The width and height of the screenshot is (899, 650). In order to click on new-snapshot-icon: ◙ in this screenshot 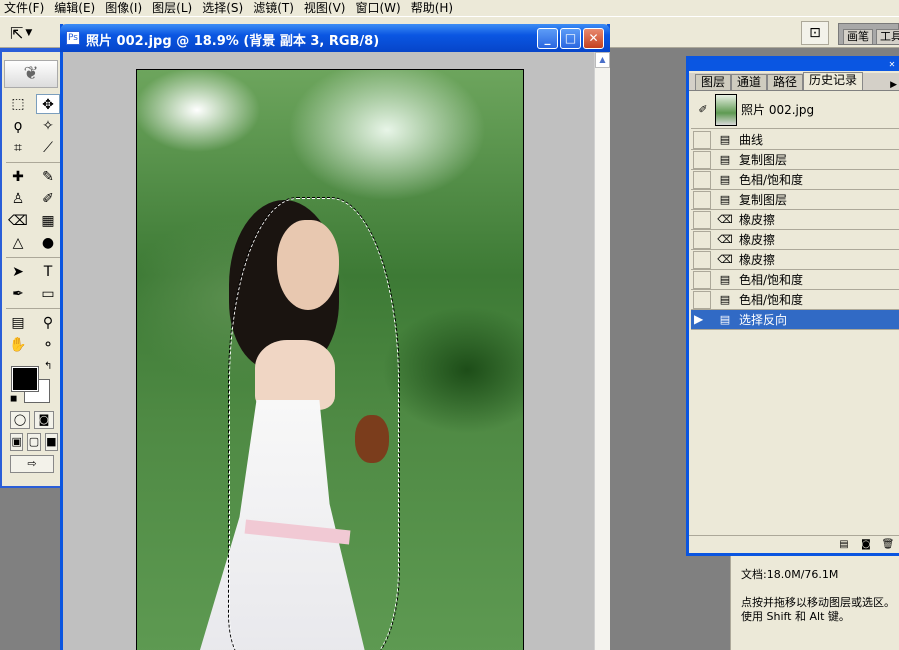, I will do `click(866, 544)`.